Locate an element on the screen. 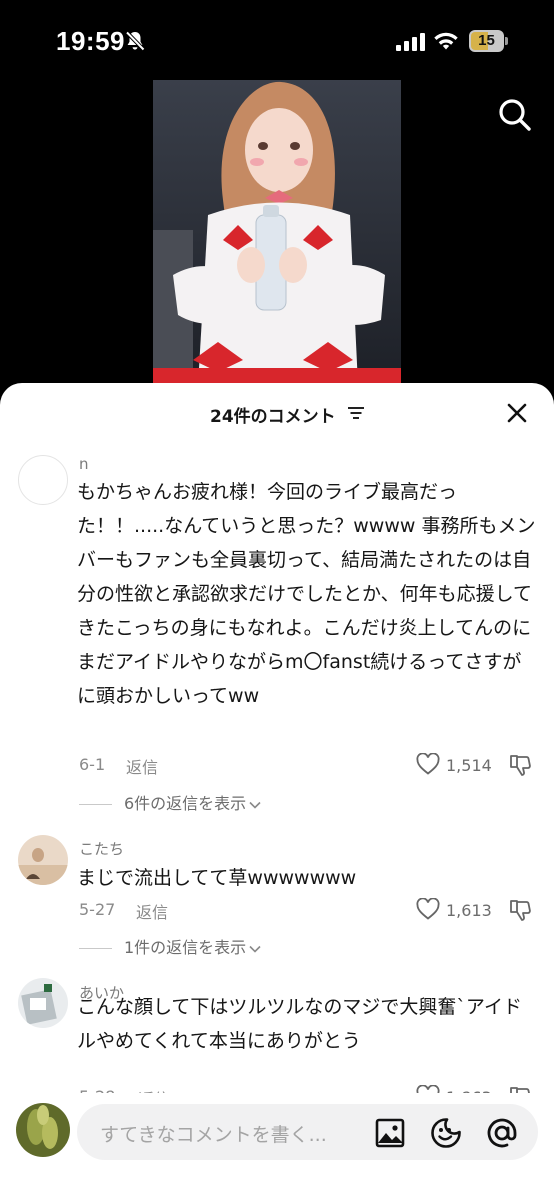 This screenshot has width=554, height=1200. comment-date: 5-27 is located at coordinates (97, 909).